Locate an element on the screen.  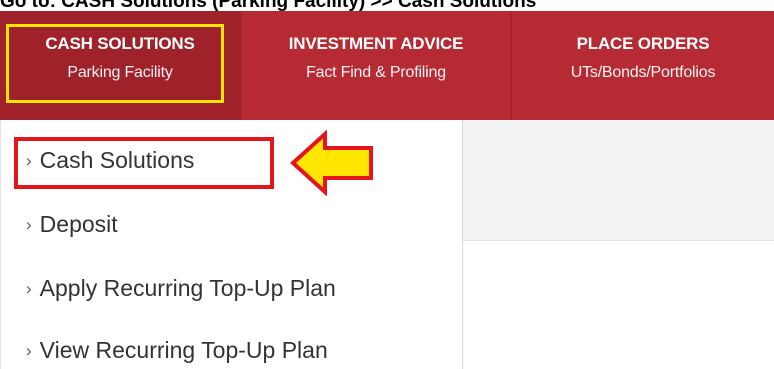
menu-item-label: Apply Recurring Top-Up Plan is located at coordinates (187, 288).